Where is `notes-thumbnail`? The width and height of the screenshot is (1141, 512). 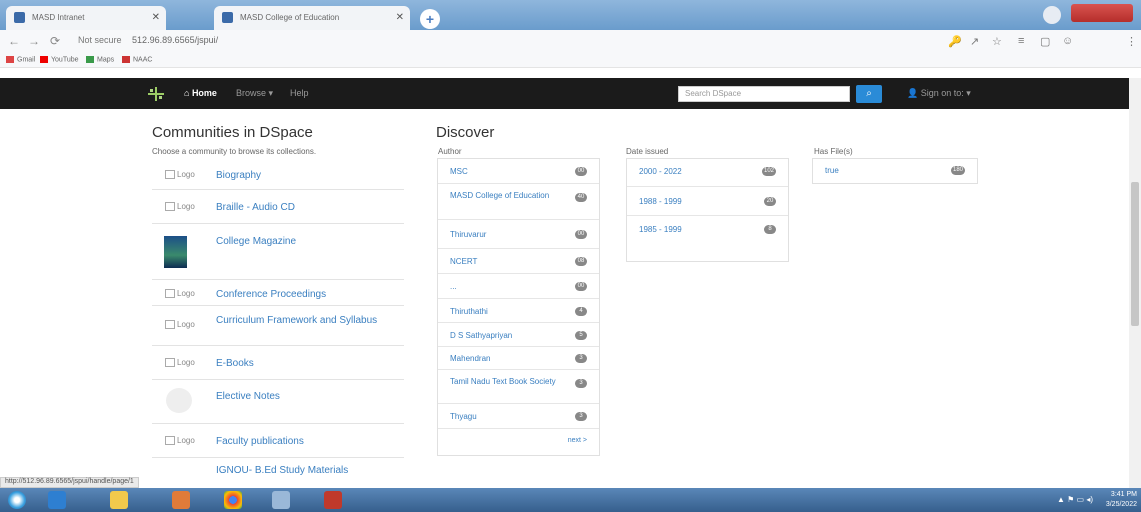
notes-thumbnail is located at coordinates (179, 400).